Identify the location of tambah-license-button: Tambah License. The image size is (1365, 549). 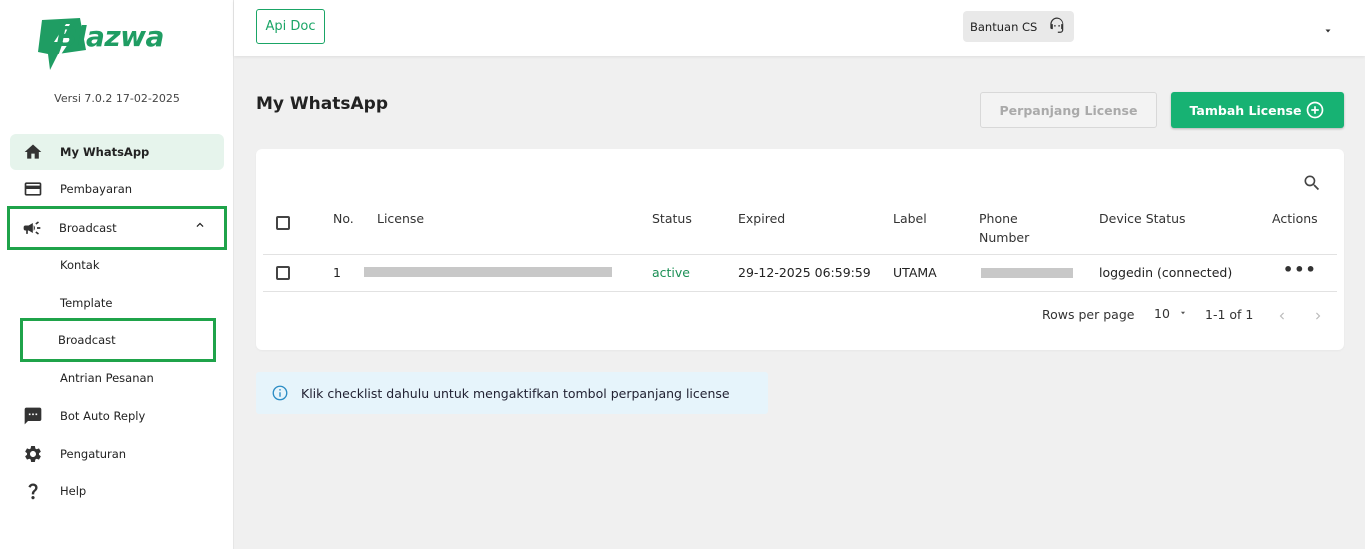
(1257, 110).